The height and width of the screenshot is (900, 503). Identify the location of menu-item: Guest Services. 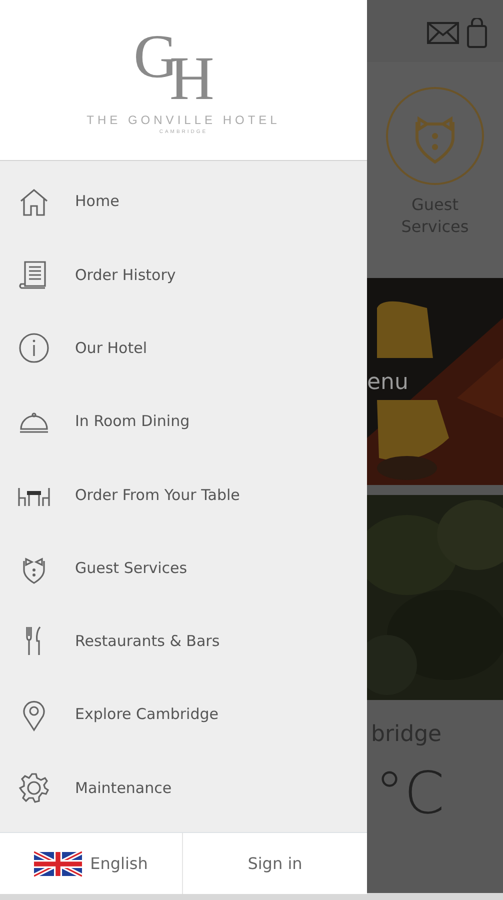
(183, 568).